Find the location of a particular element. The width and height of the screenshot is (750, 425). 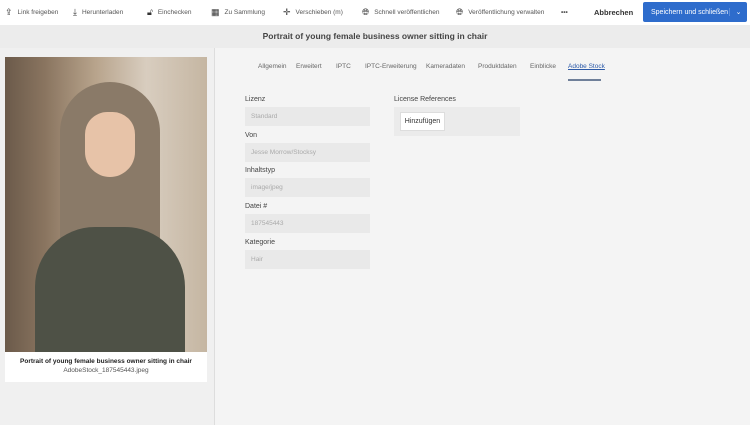

manage-publication-button: 🌐︎ Veröffentlichung verwalten is located at coordinates (500, 12).